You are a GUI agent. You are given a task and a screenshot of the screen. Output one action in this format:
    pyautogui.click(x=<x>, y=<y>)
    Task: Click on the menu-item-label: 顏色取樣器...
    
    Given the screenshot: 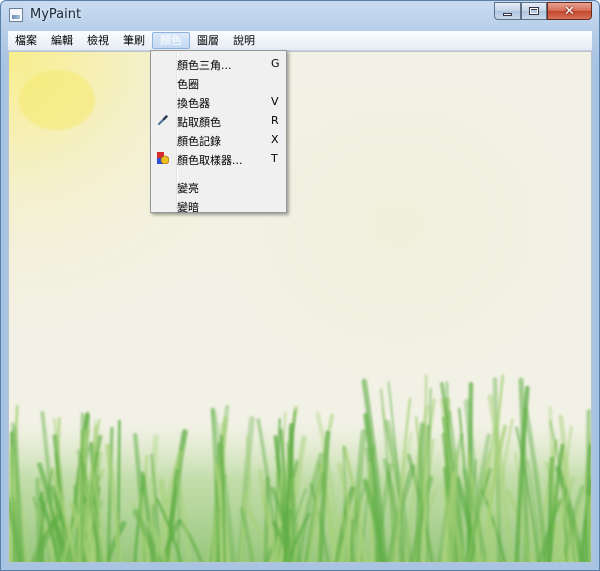 What is the action you would take?
    pyautogui.click(x=210, y=160)
    